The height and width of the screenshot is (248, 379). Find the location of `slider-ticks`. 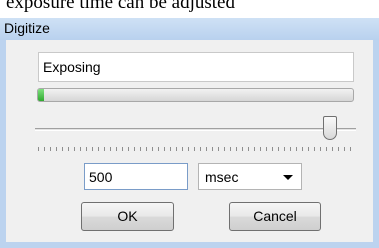

slider-ticks is located at coordinates (196, 149).